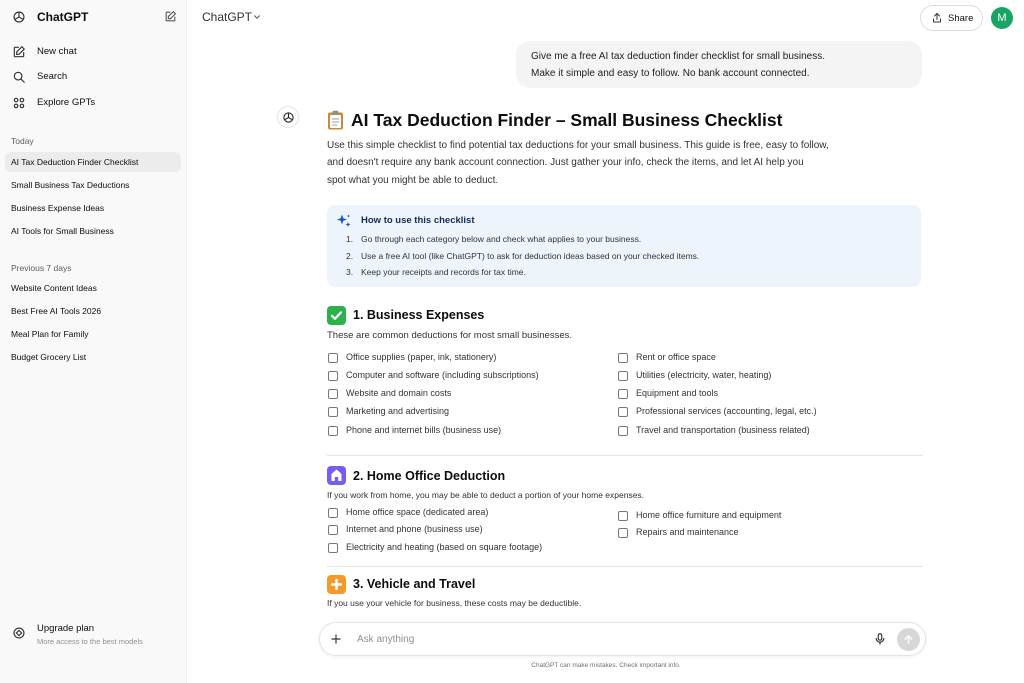  Describe the element at coordinates (676, 357) in the screenshot. I see `checklist-item-label: Rent or office space` at that location.